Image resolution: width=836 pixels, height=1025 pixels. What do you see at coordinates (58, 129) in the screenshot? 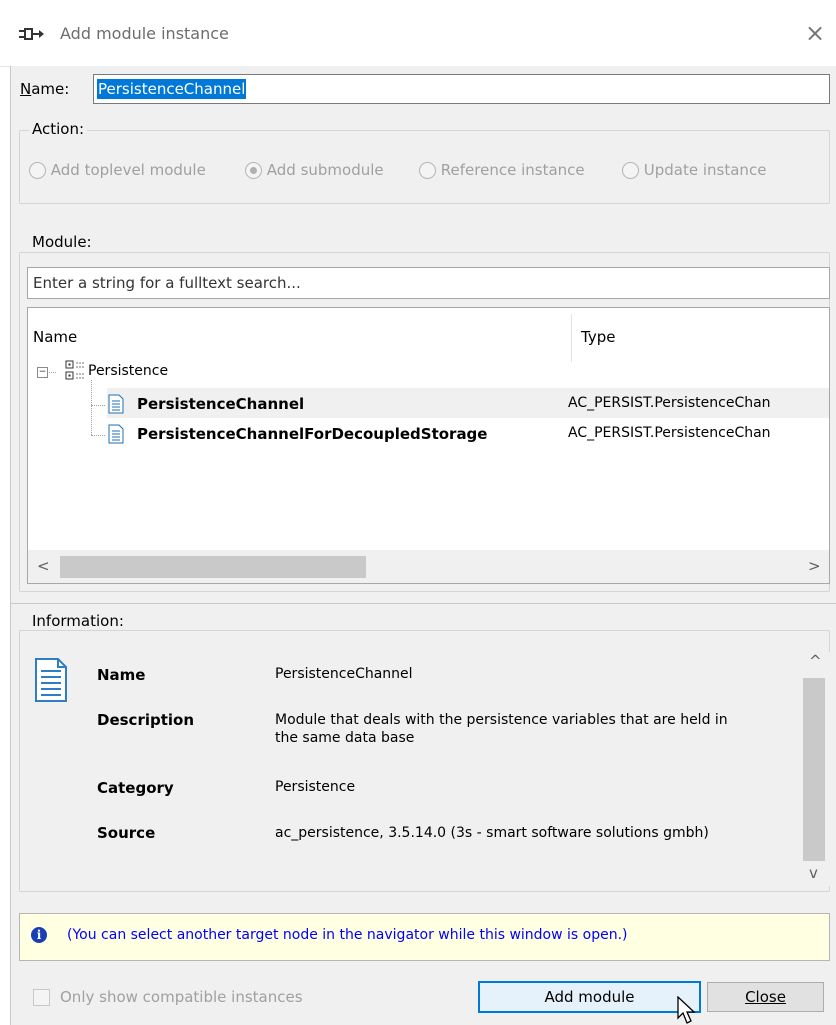
I see `action-group-label: Action:` at bounding box center [58, 129].